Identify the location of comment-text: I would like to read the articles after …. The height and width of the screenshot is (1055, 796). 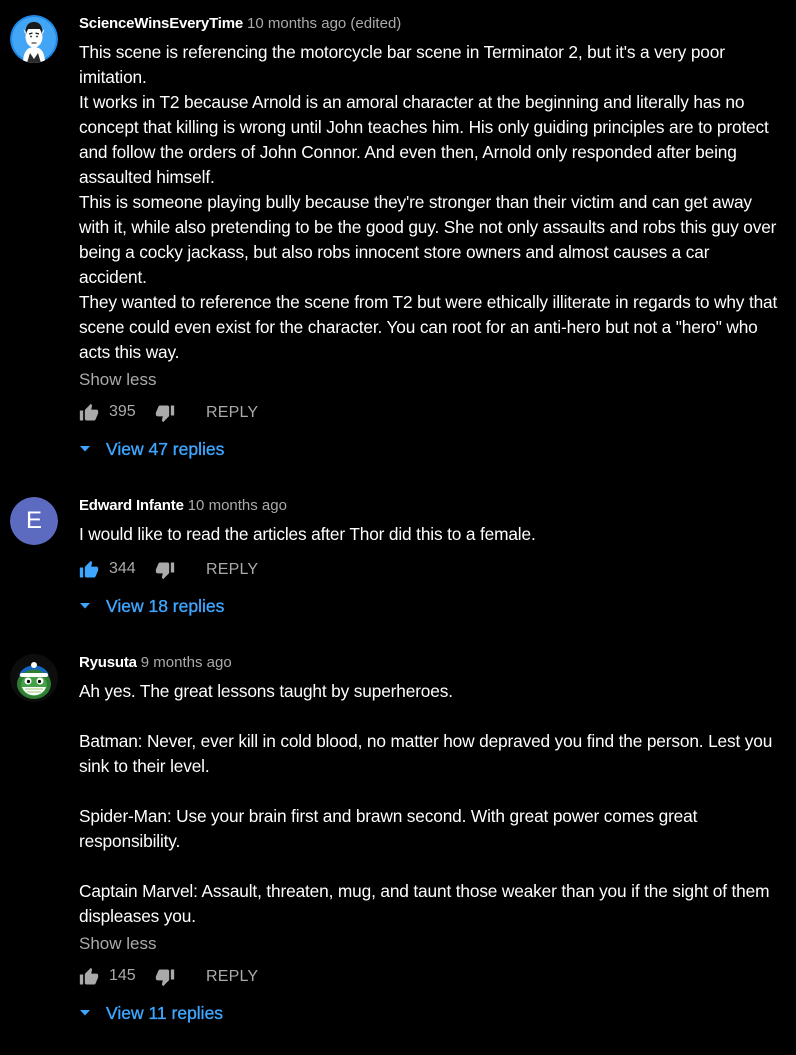
(429, 534).